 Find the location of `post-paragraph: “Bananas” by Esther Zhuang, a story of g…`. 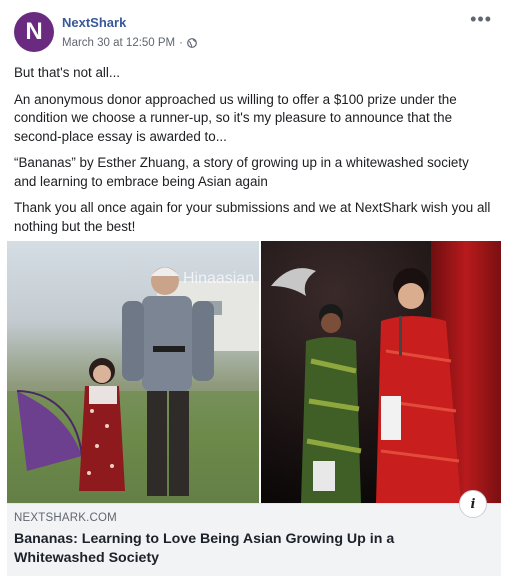

post-paragraph: “Bananas” by Esther Zhuang, a story of g… is located at coordinates (241, 172).